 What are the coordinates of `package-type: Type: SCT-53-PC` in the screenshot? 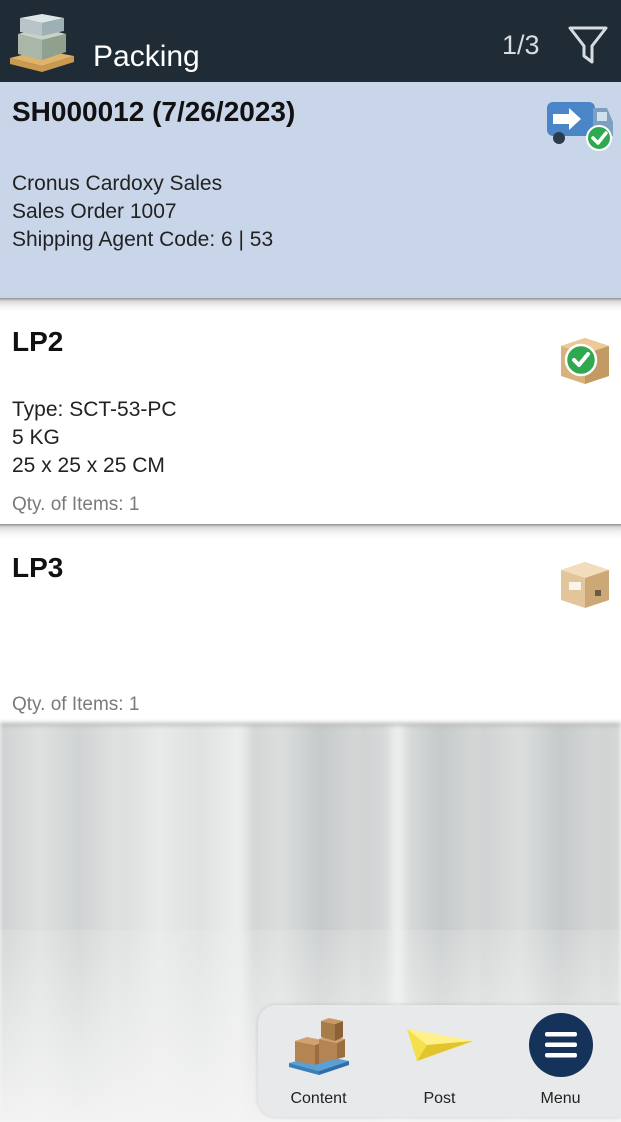 It's located at (94, 409).